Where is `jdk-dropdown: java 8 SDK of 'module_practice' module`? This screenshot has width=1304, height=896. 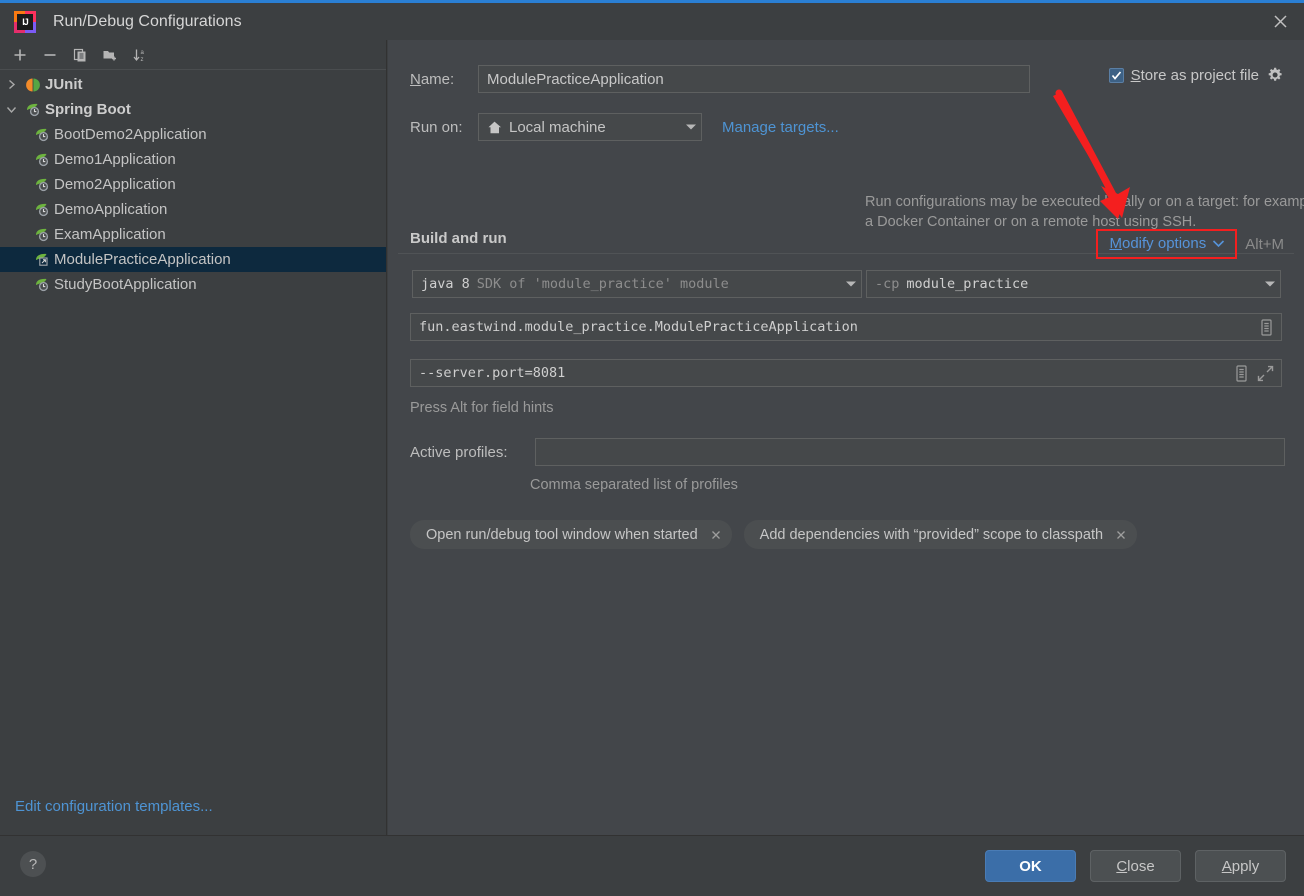 jdk-dropdown: java 8 SDK of 'module_practice' module is located at coordinates (637, 284).